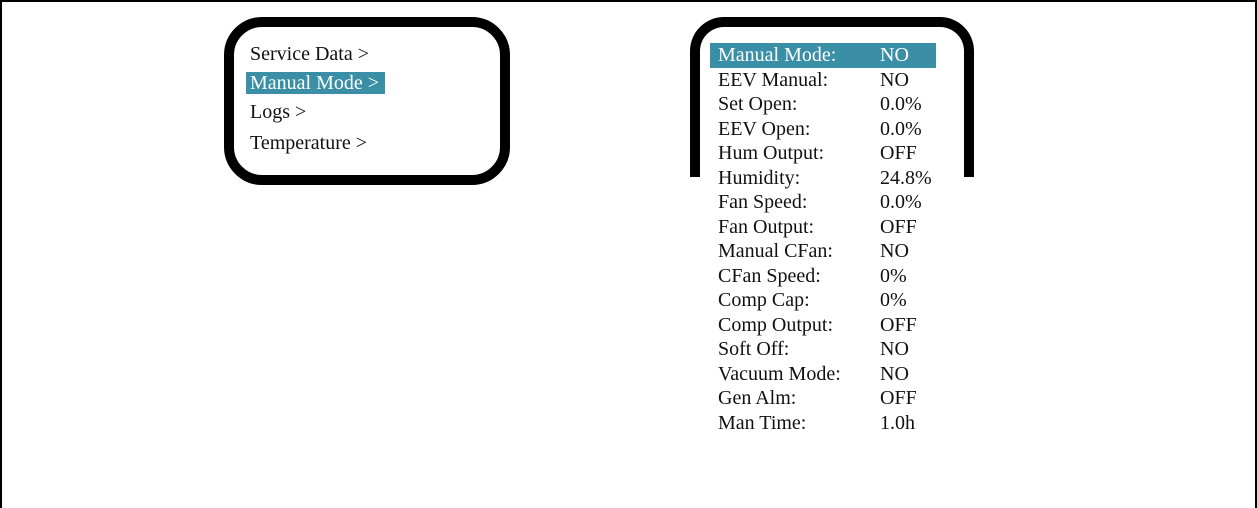  I want to click on param-name: Soft Off:, so click(754, 349).